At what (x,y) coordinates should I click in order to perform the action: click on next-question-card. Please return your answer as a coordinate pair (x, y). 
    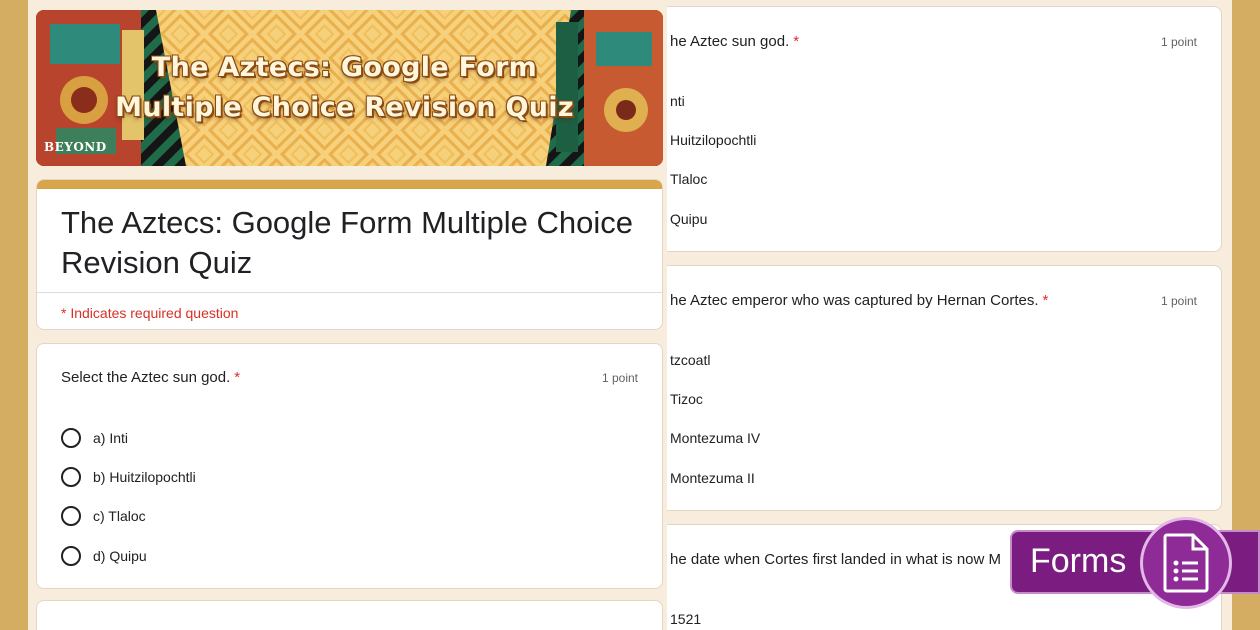
    Looking at the image, I should click on (349, 615).